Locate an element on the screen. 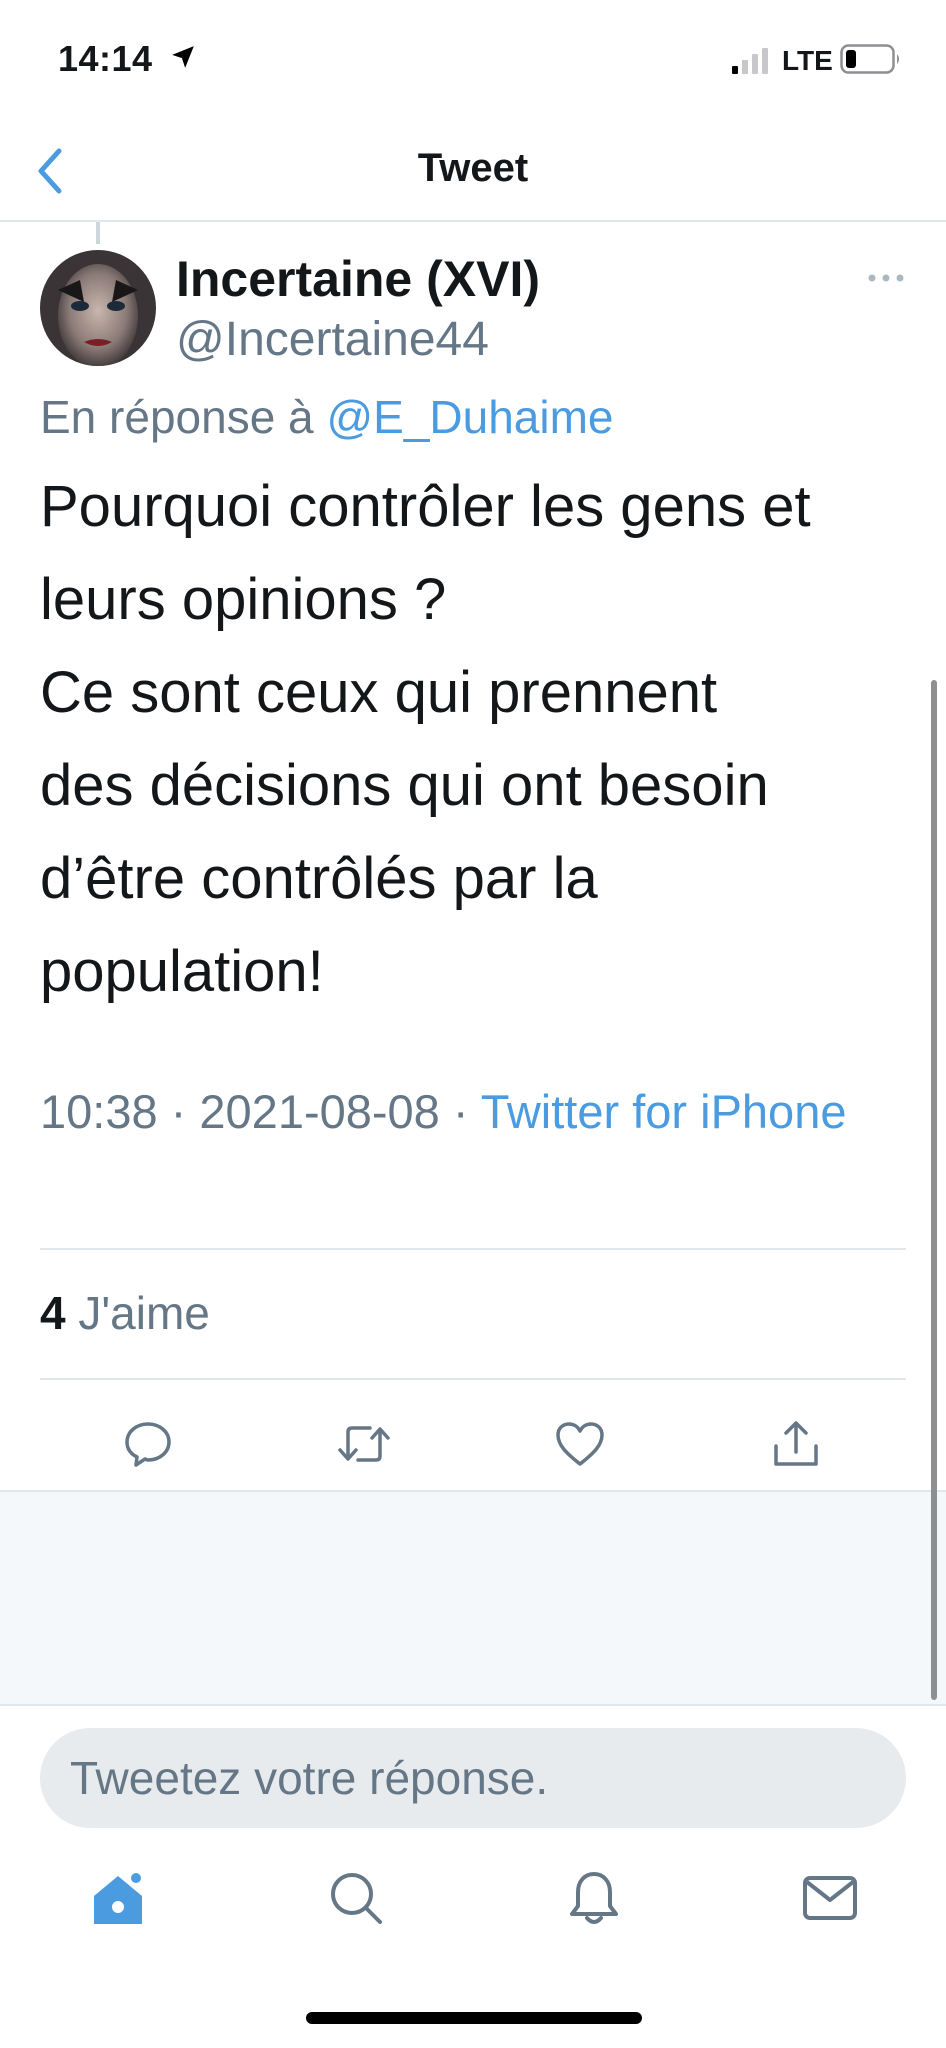  scrollbar is located at coordinates (934, 1190).